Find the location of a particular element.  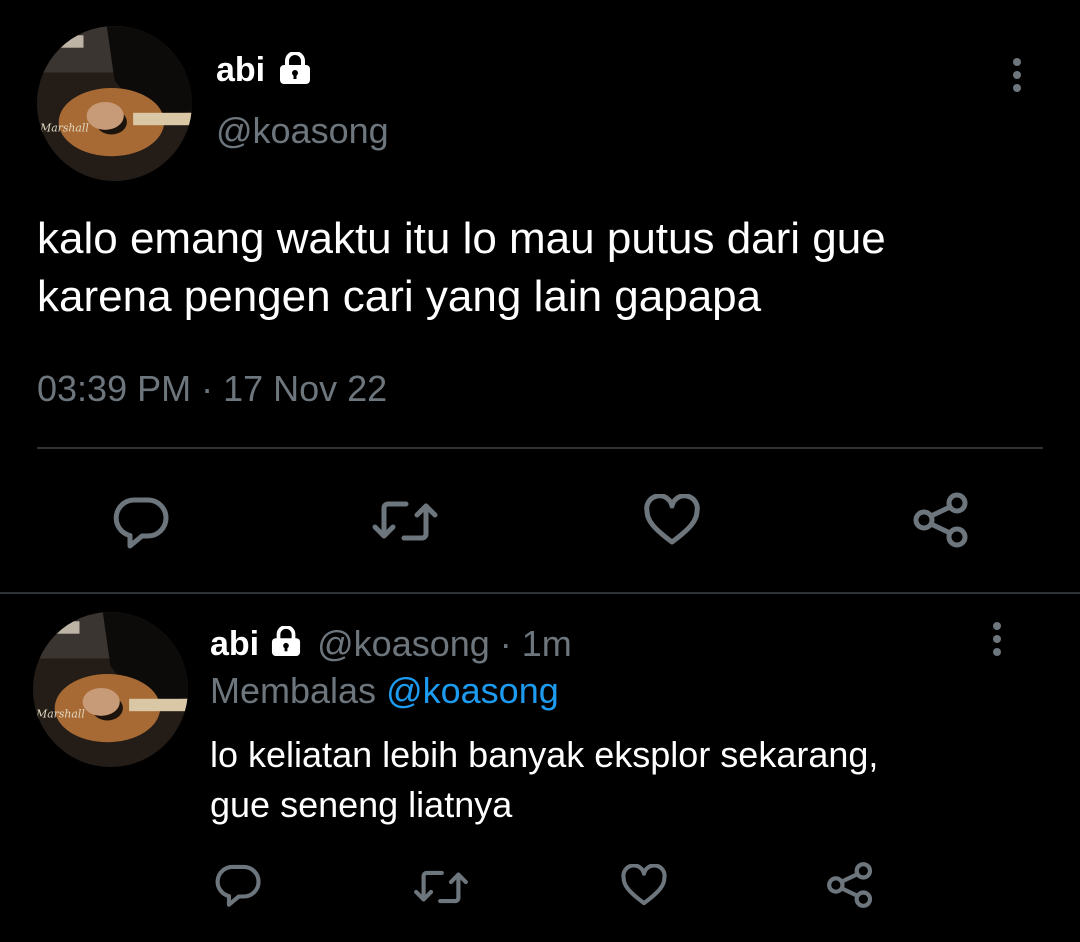

replying-mention: @koasong is located at coordinates (472, 690).